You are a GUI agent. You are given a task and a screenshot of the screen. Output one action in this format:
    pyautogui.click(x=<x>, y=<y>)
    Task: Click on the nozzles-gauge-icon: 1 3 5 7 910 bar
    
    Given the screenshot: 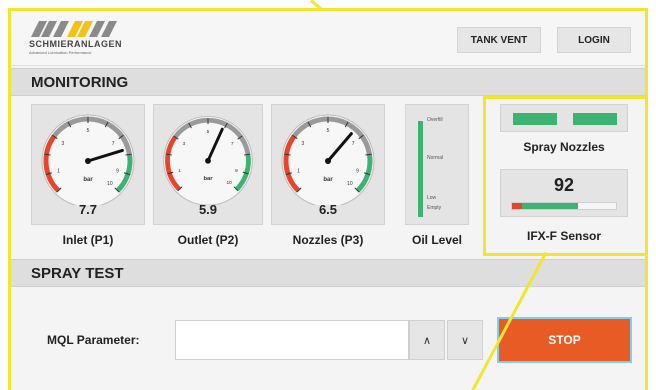 What is the action you would take?
    pyautogui.click(x=328, y=161)
    